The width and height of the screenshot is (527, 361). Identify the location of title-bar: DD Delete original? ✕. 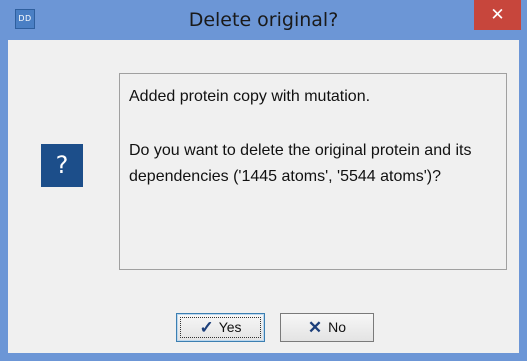
(263, 20).